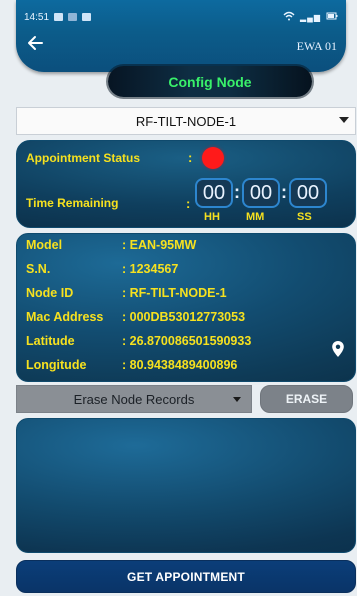  What do you see at coordinates (36, 44) in the screenshot?
I see `back-arrow-icon` at bounding box center [36, 44].